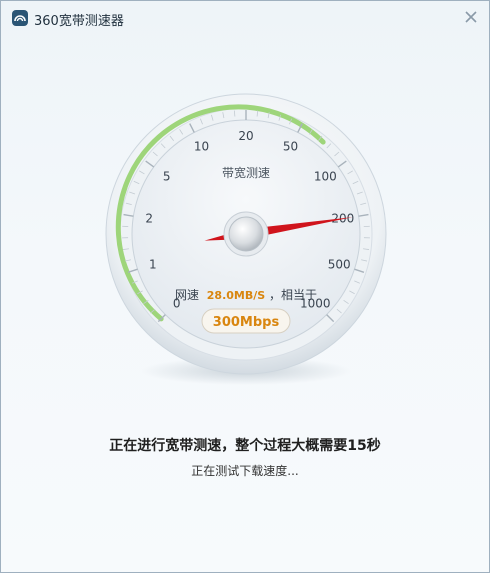 The image size is (490, 573). Describe the element at coordinates (79, 21) in the screenshot. I see `window-title: 360宽带测速器` at that location.